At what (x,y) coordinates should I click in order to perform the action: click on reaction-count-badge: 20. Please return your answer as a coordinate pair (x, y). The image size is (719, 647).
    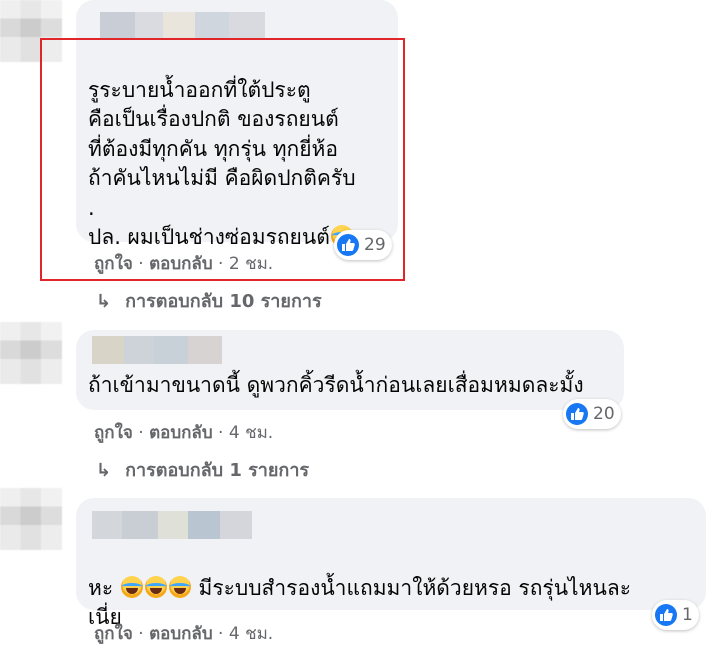
    Looking at the image, I should click on (592, 414).